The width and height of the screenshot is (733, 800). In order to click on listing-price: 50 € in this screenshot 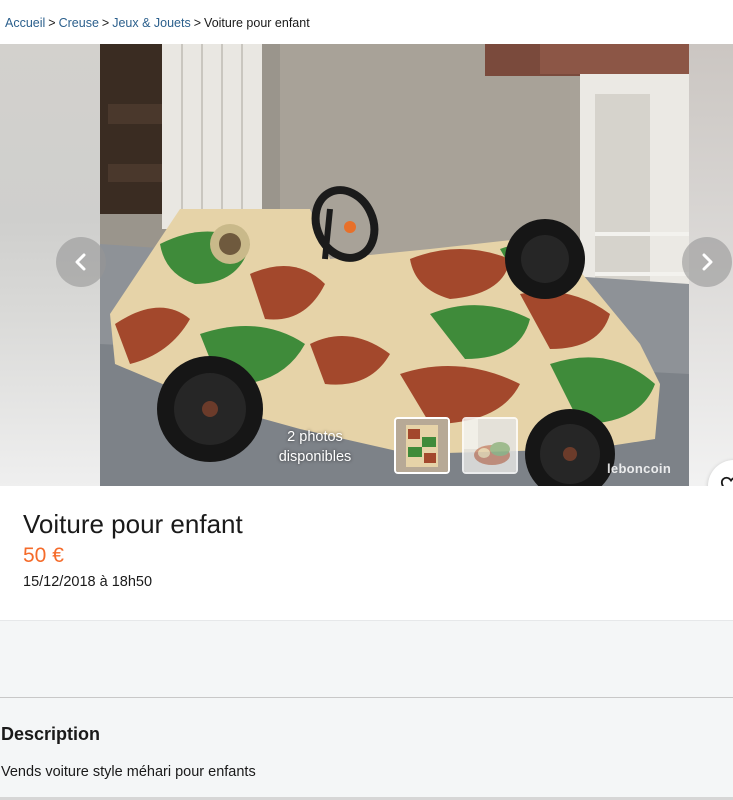, I will do `click(43, 555)`.